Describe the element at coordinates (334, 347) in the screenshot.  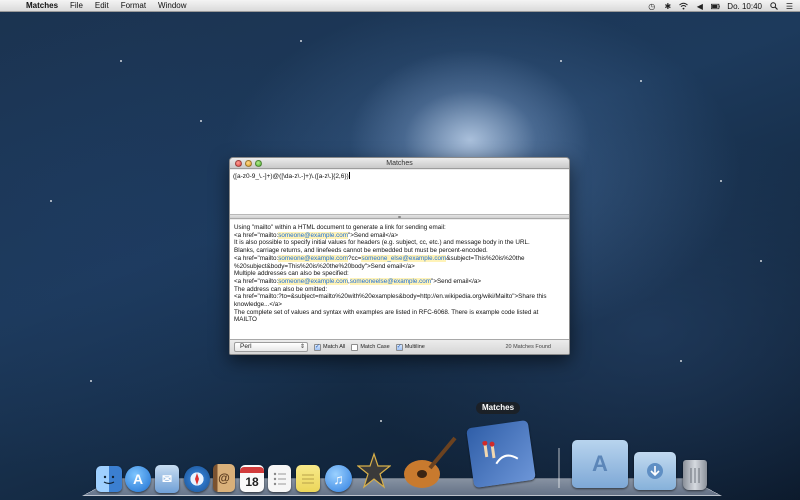
I see `match-all-label: Match All` at that location.